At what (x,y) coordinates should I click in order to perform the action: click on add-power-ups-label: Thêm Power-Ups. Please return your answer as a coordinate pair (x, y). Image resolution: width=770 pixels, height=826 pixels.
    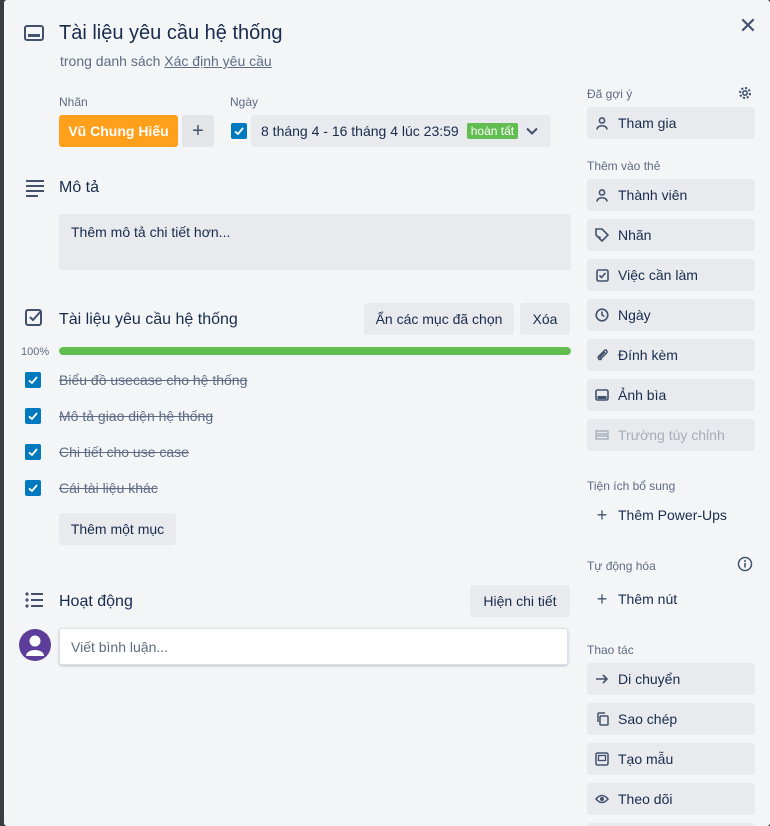
    Looking at the image, I should click on (672, 515).